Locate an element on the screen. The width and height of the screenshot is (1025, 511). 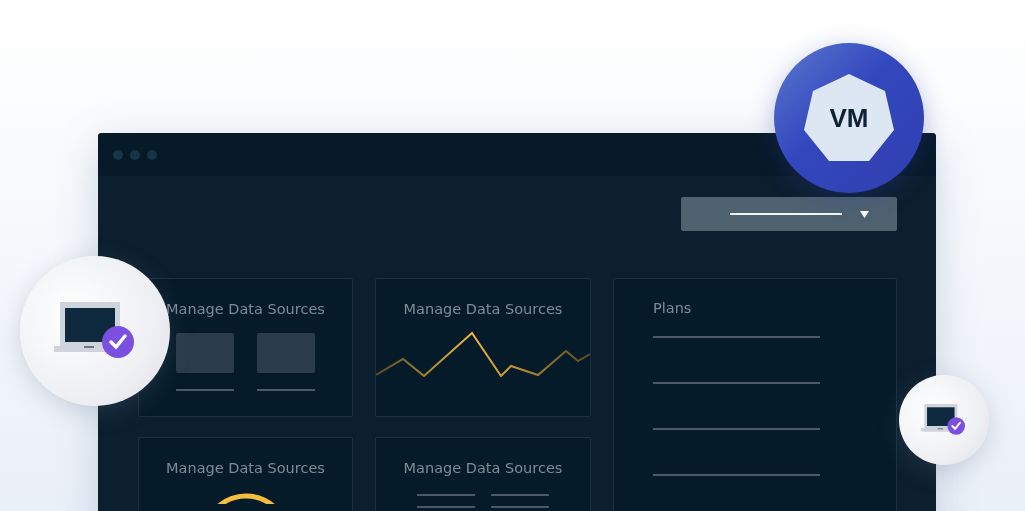
card-title: Plans is located at coordinates (672, 308).